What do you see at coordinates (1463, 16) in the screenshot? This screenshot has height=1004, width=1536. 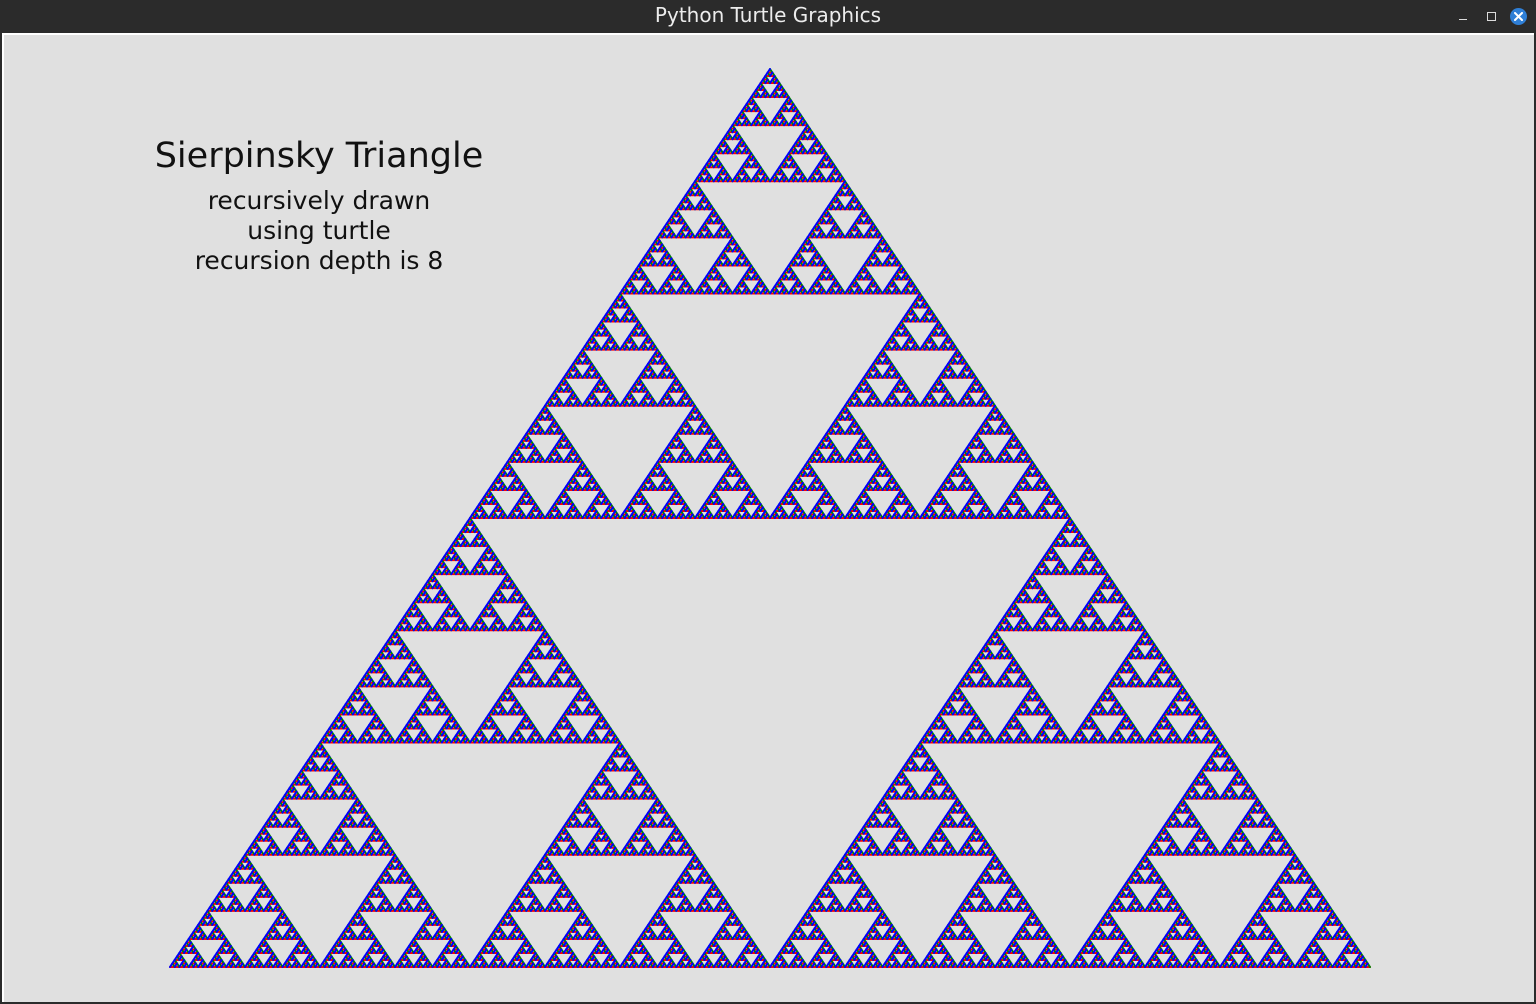 I see `minimize-button` at bounding box center [1463, 16].